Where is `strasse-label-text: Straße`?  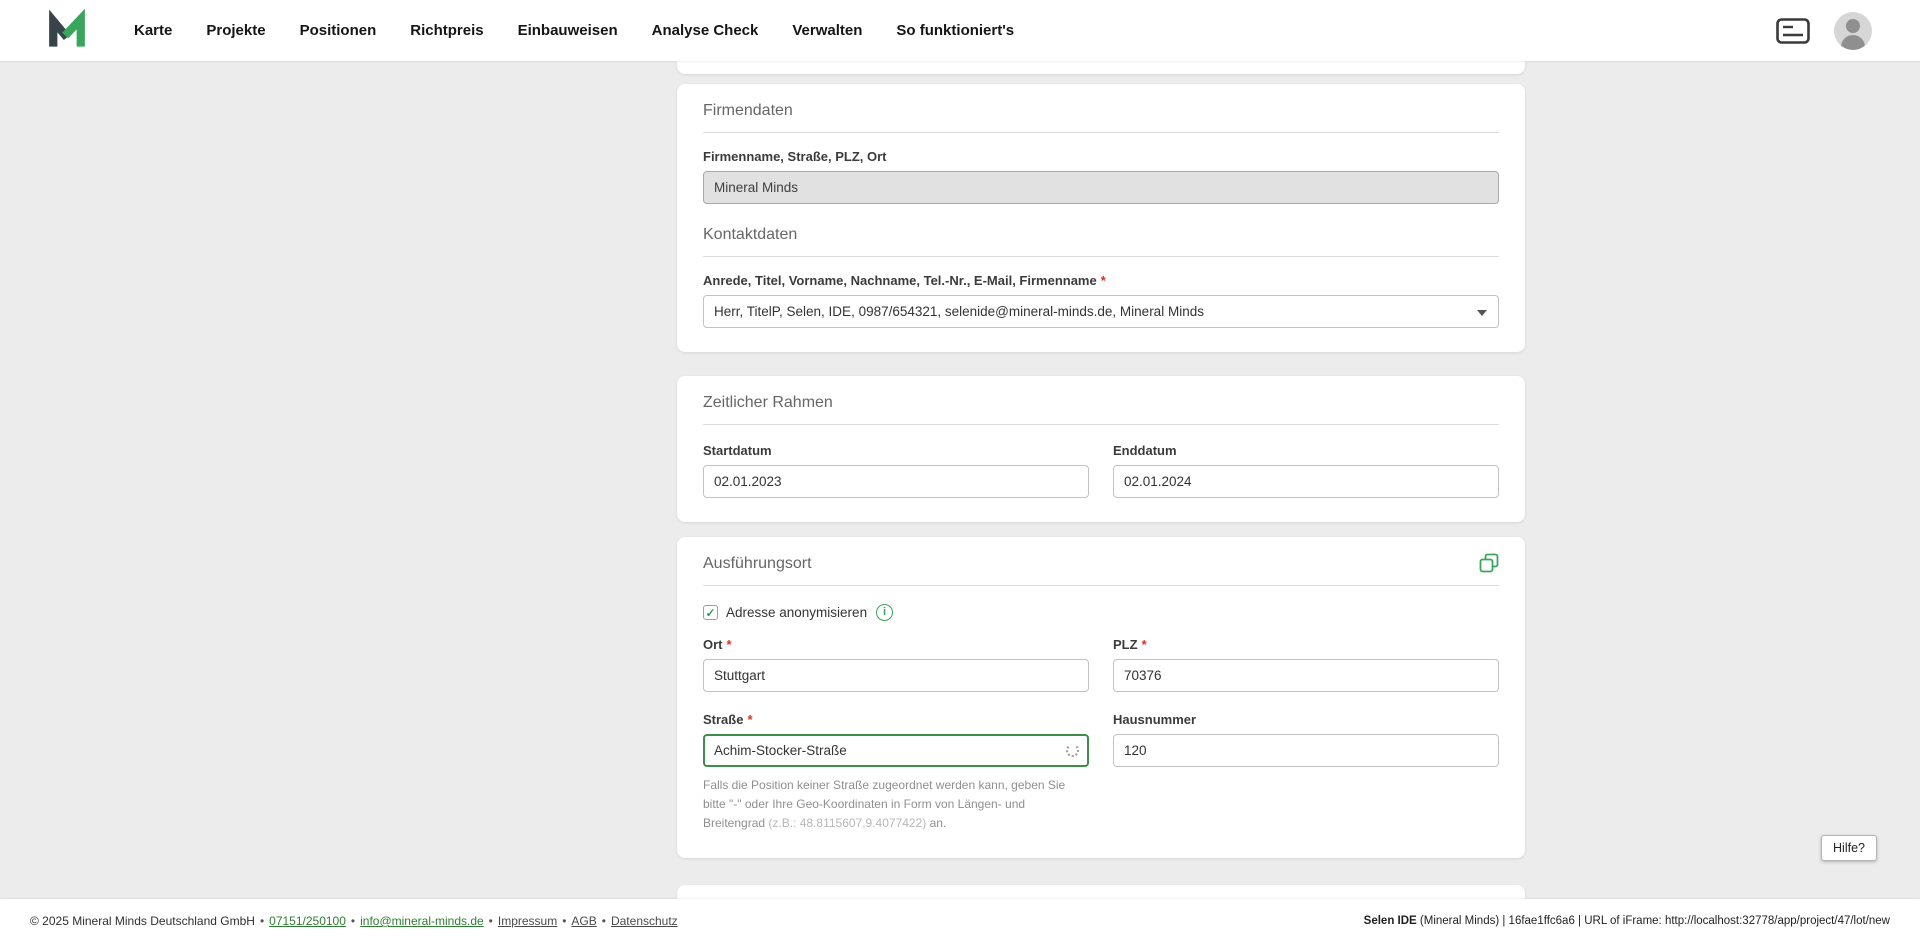 strasse-label-text: Straße is located at coordinates (723, 719).